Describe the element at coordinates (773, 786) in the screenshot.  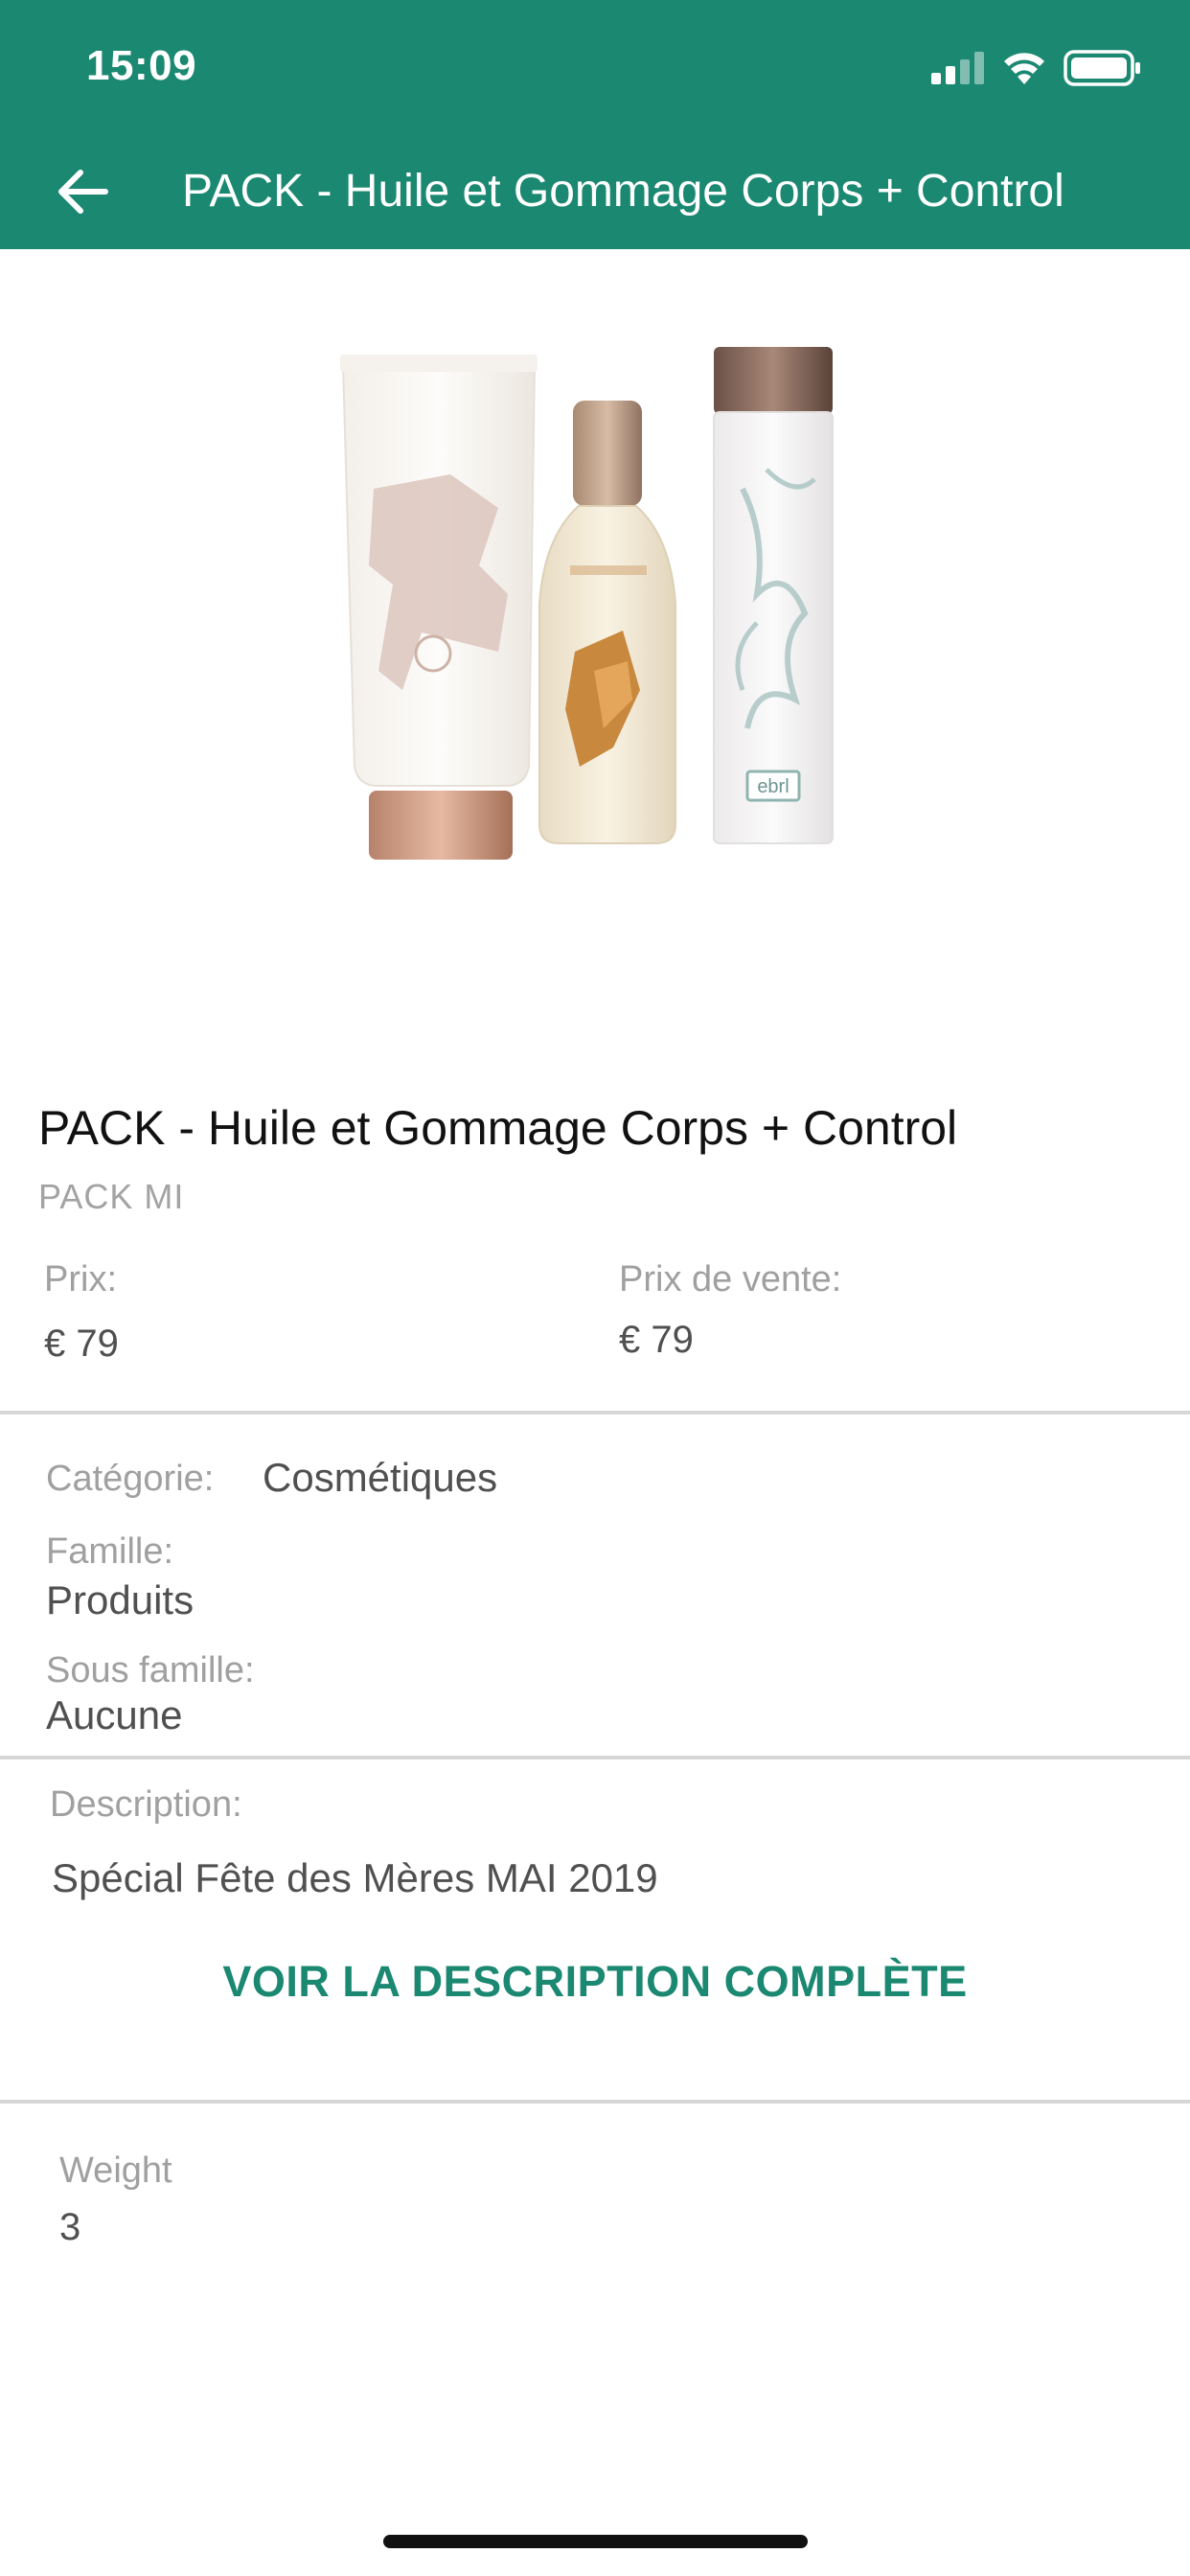
I see `bottle-brand-label: ebrl` at that location.